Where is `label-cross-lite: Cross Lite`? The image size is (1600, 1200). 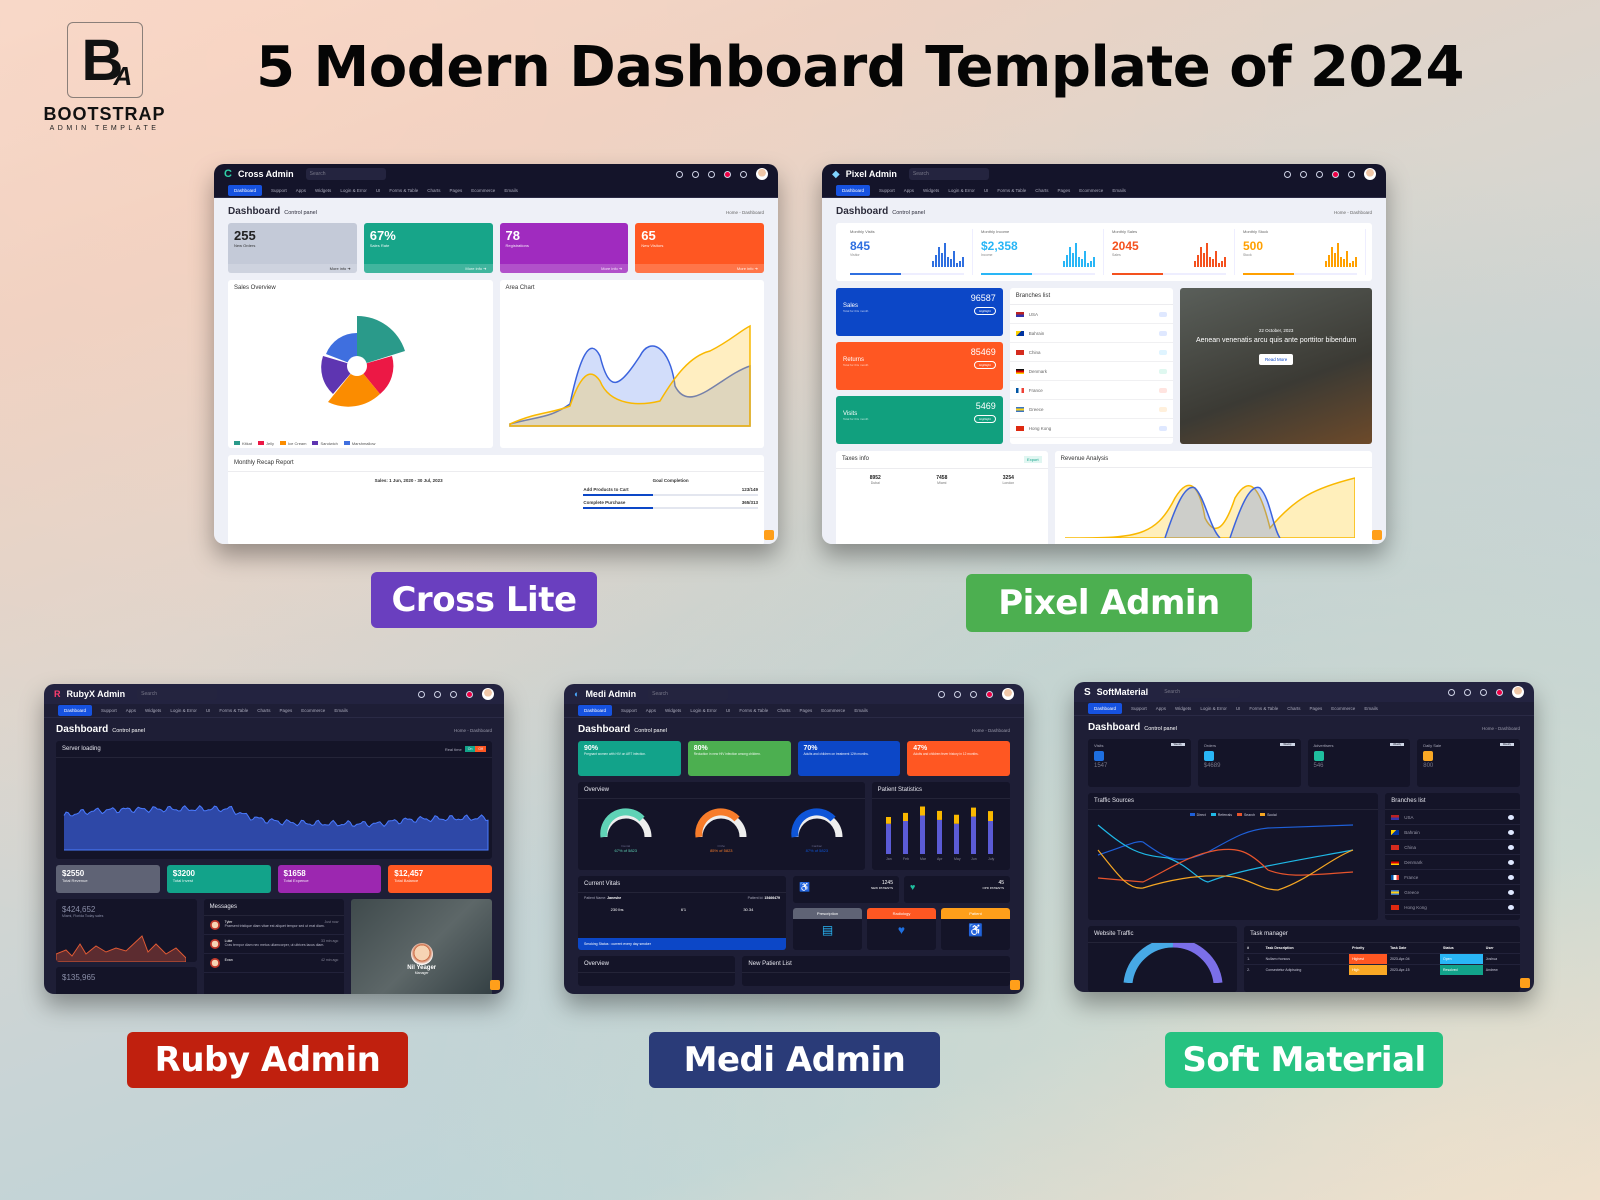 label-cross-lite: Cross Lite is located at coordinates (484, 600).